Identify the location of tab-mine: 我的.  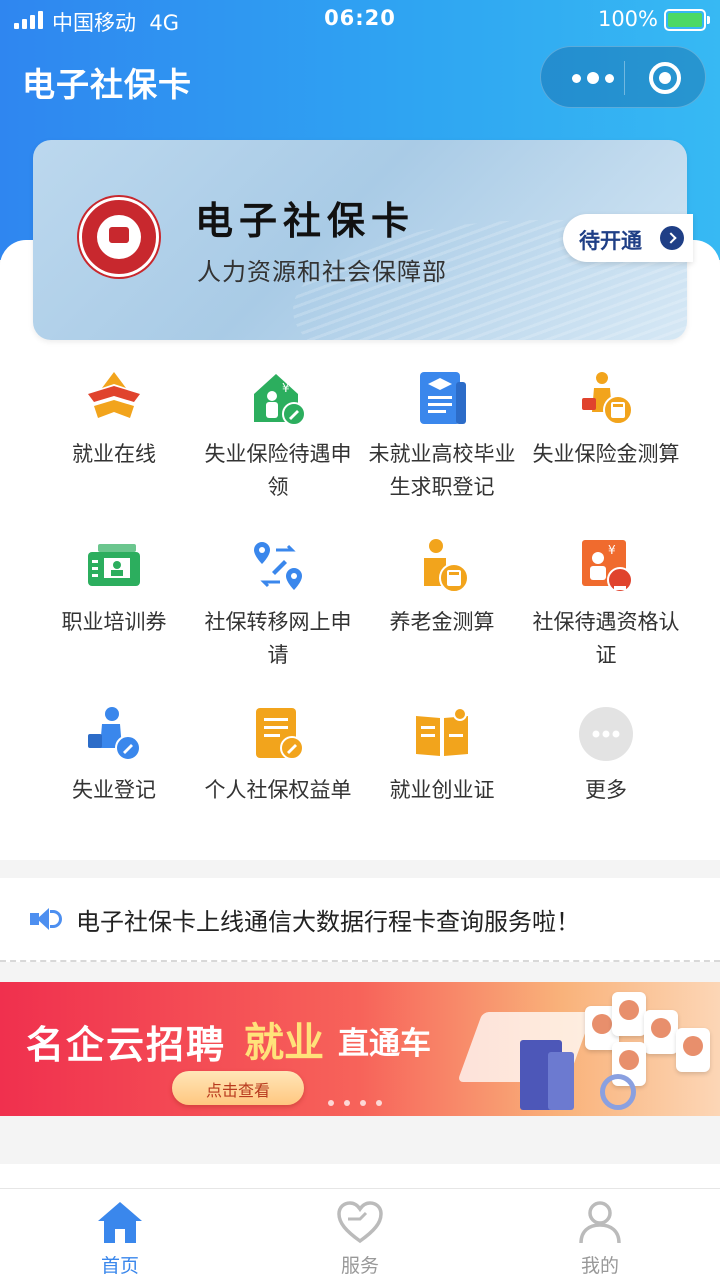
(600, 1234).